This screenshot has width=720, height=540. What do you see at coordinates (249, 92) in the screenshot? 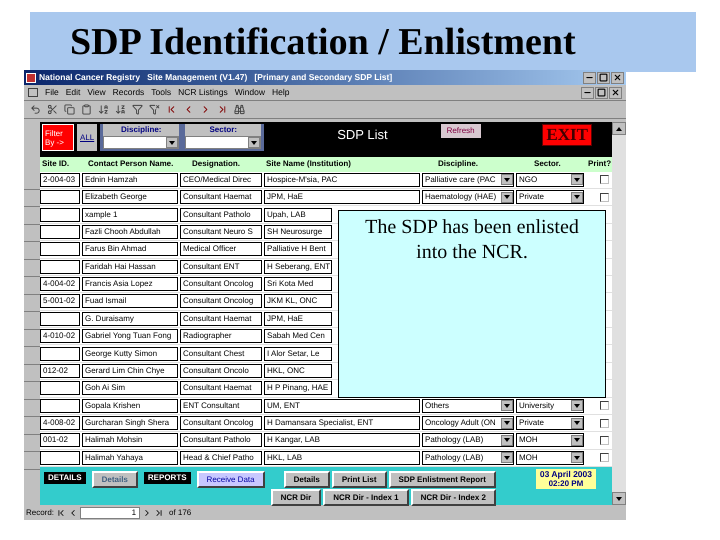
I see `menu-item: Window` at bounding box center [249, 92].